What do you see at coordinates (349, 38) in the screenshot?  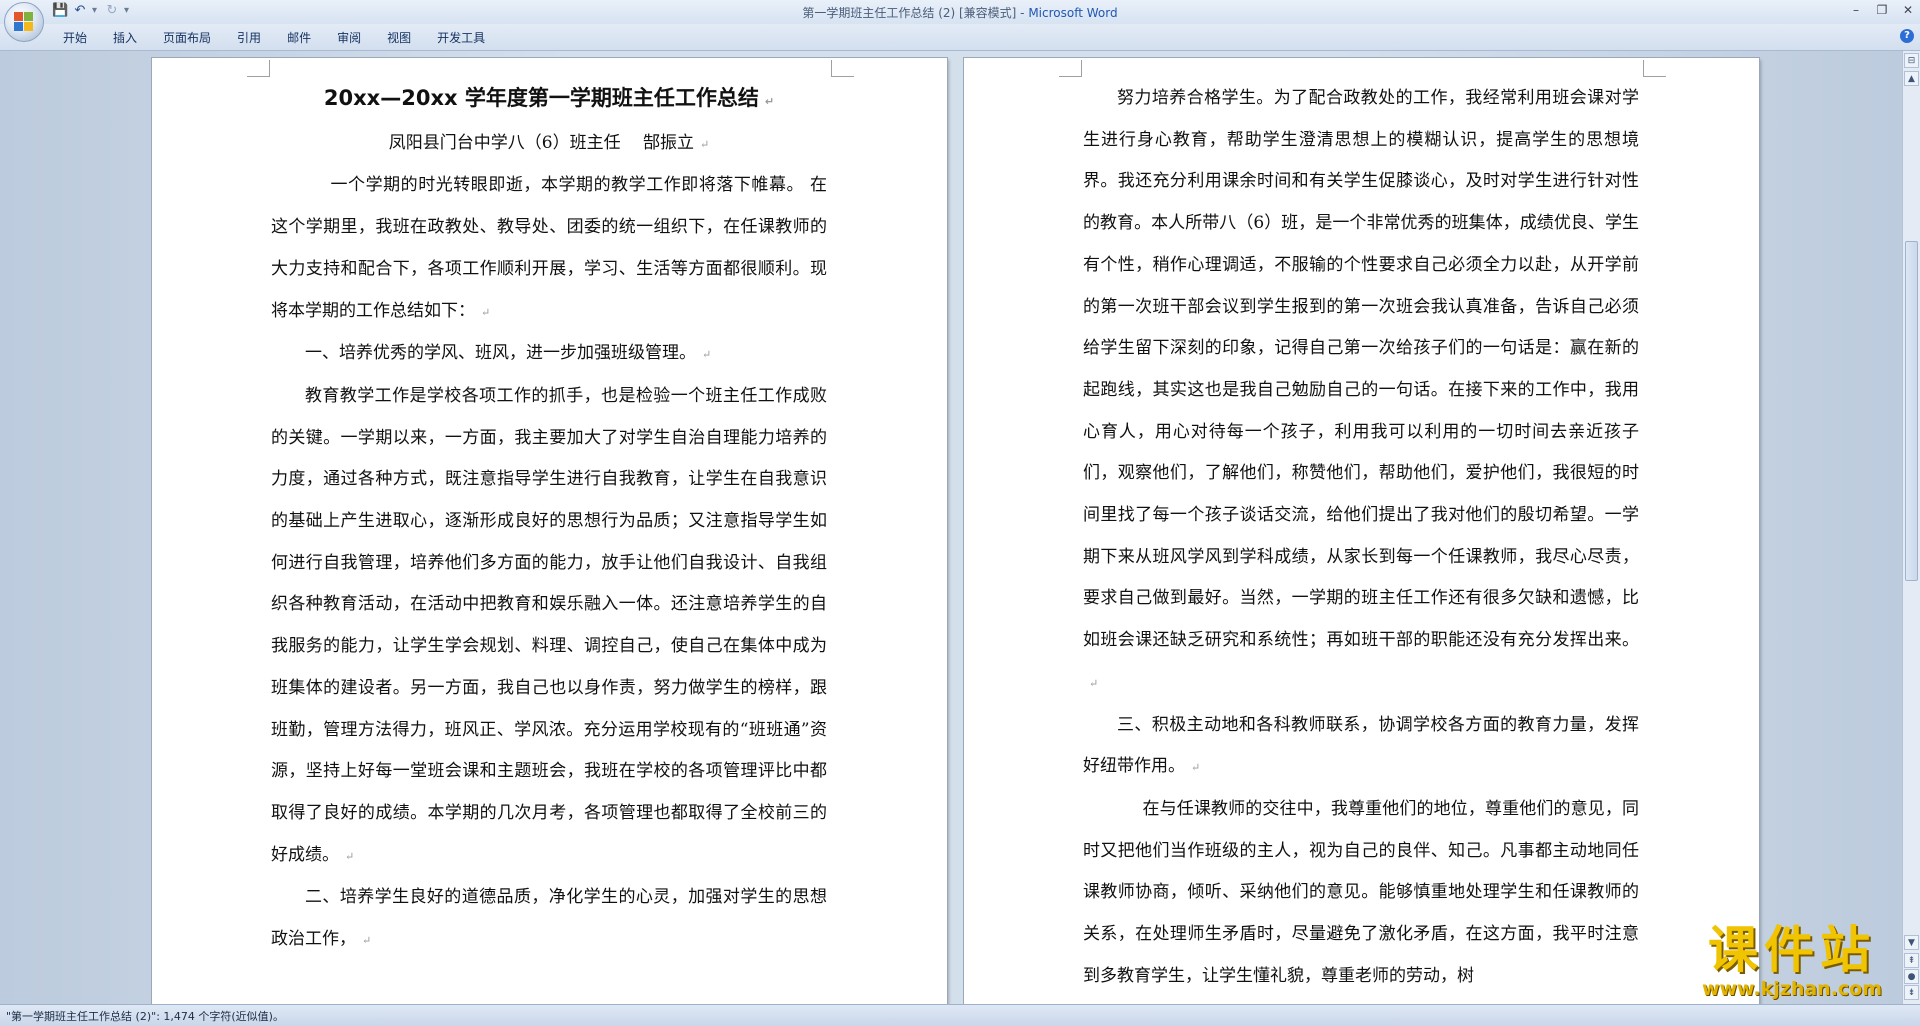 I see `tab-review: 审阅` at bounding box center [349, 38].